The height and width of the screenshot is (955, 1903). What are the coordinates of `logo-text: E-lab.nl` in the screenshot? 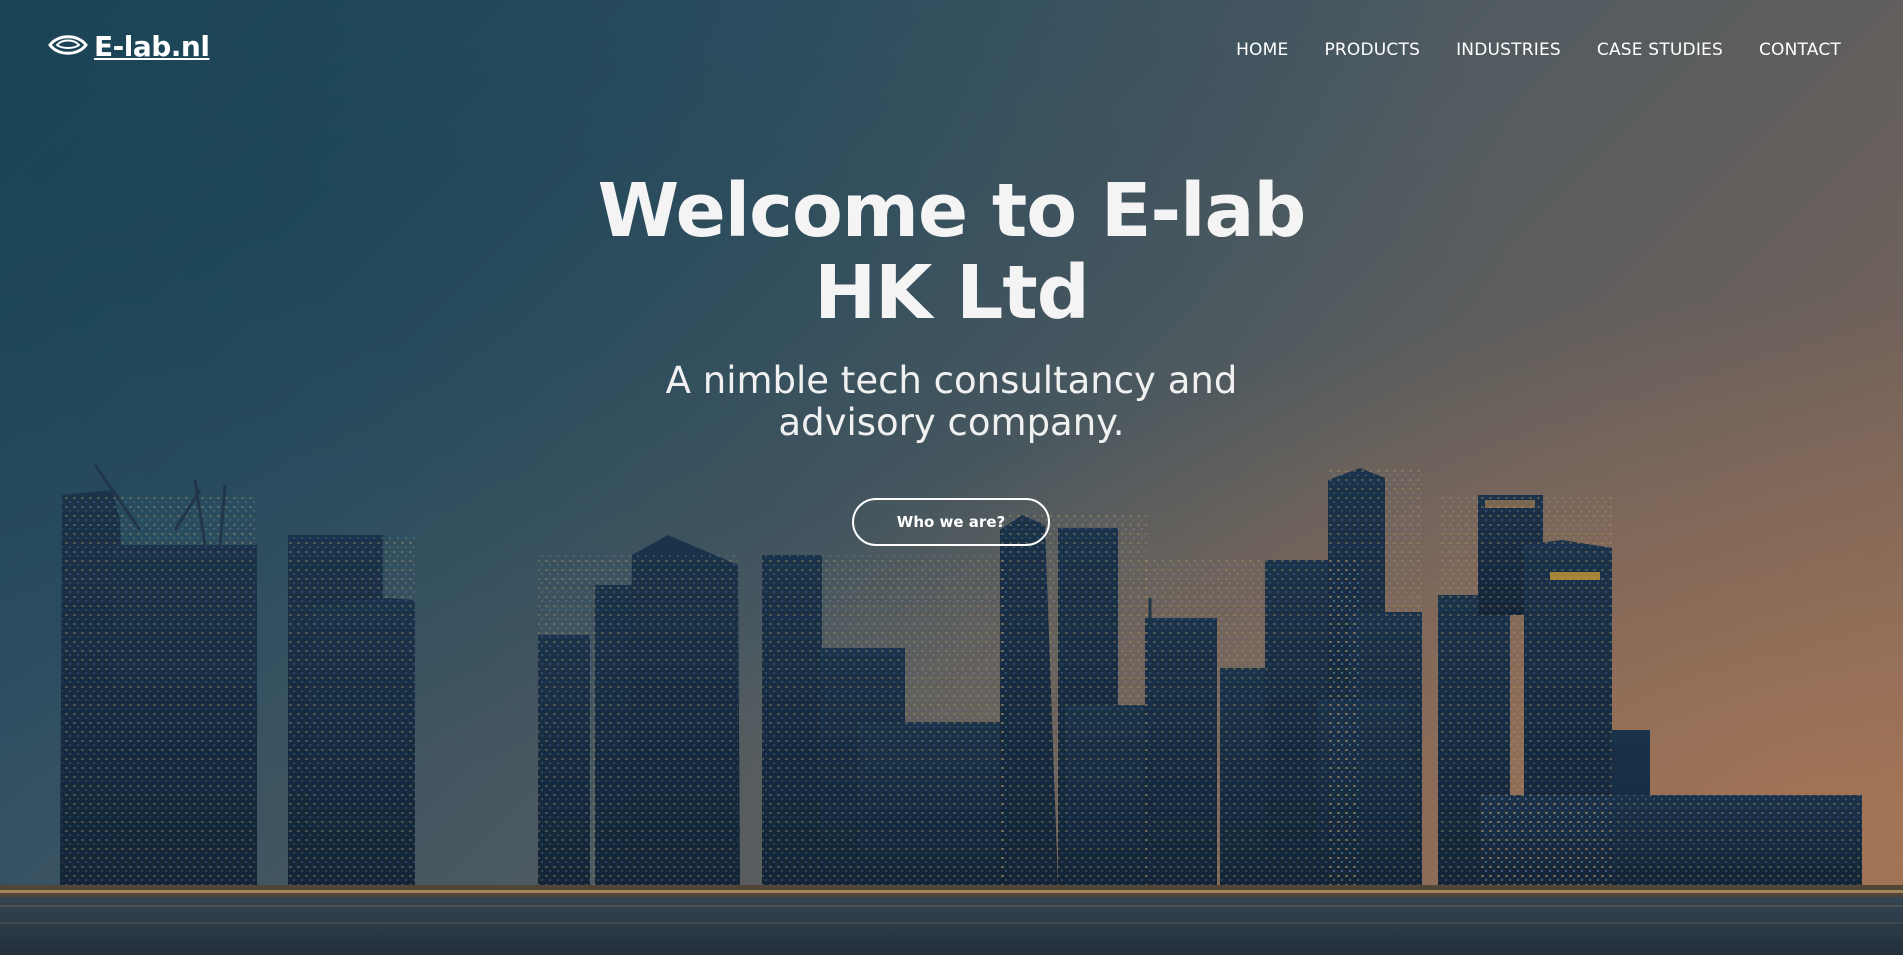 It's located at (152, 46).